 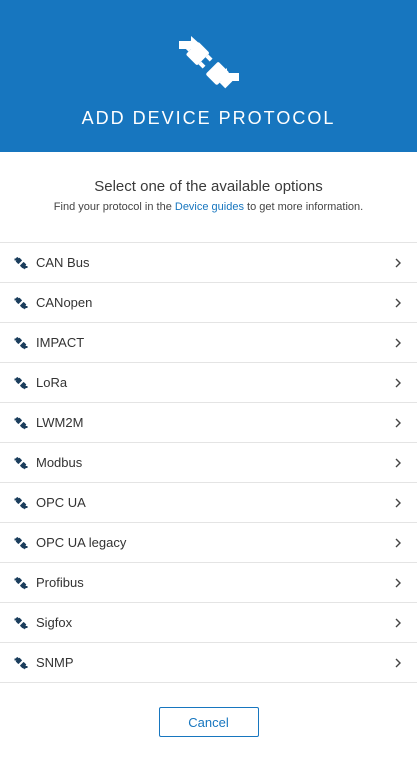 What do you see at coordinates (208, 383) in the screenshot?
I see `protocol-item-lora: LoRa` at bounding box center [208, 383].